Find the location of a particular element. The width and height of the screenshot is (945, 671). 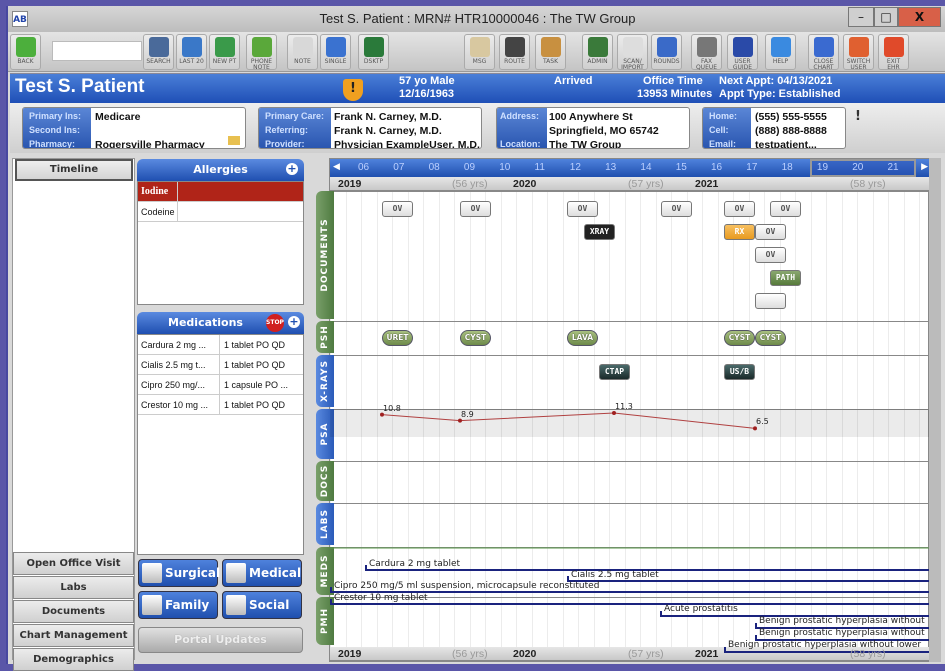

provider: Physician ExampleUser, M.D. is located at coordinates (407, 144).